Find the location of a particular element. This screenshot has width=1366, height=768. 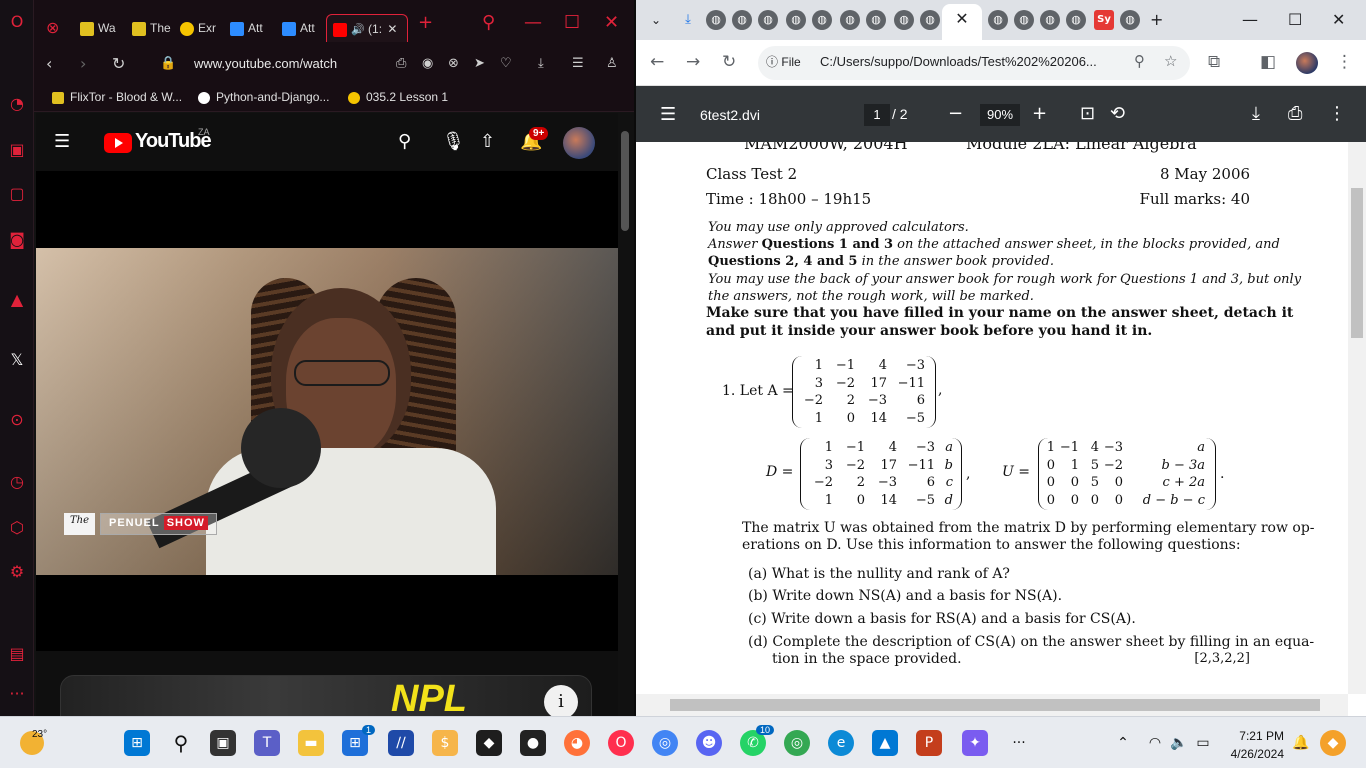

adblock-icon: ⊗ is located at coordinates (453, 63).